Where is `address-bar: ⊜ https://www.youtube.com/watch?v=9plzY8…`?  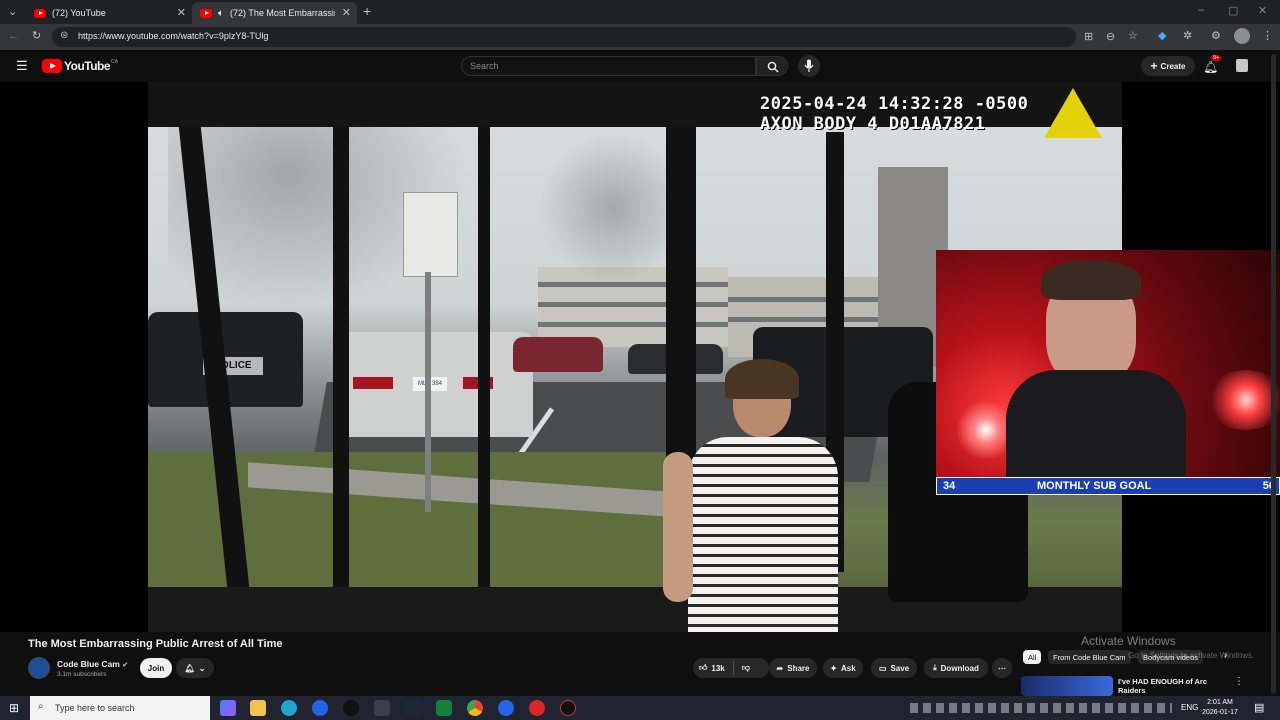 address-bar: ⊜ https://www.youtube.com/watch?v=9plzY8… is located at coordinates (595, 37).